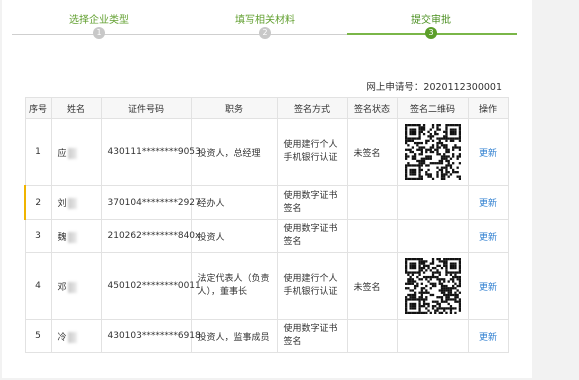  Describe the element at coordinates (179, 34) in the screenshot. I see `step-track` at that location.